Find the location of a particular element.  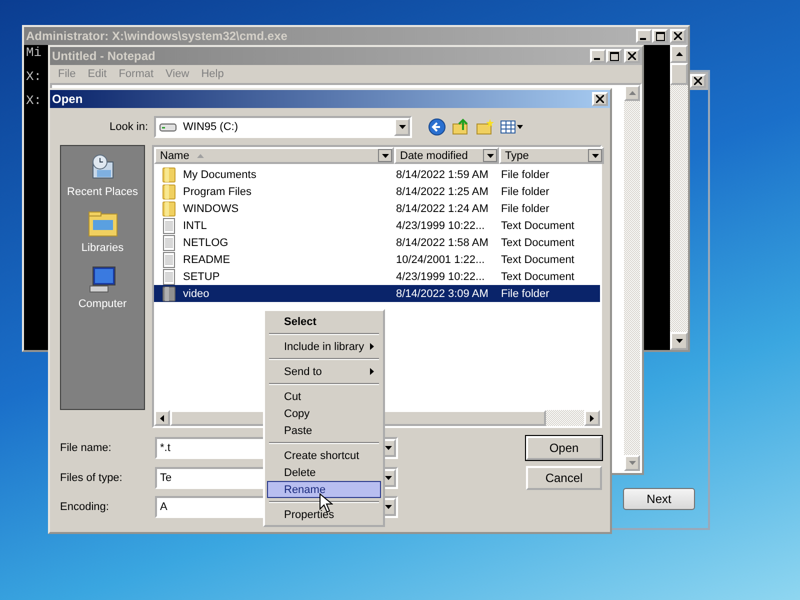

date-cell-text: 8/14/2022 1:24 AM is located at coordinates (442, 208).